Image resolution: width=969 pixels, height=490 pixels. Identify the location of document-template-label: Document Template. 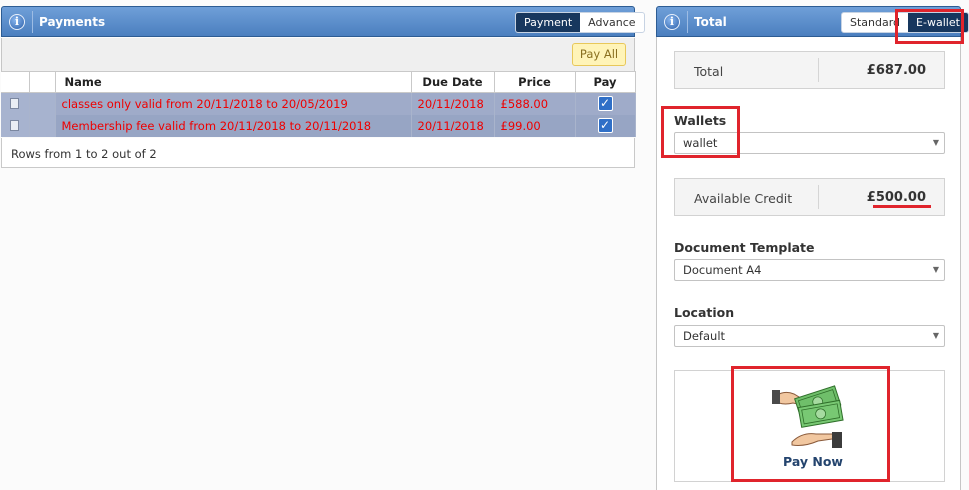
(744, 247).